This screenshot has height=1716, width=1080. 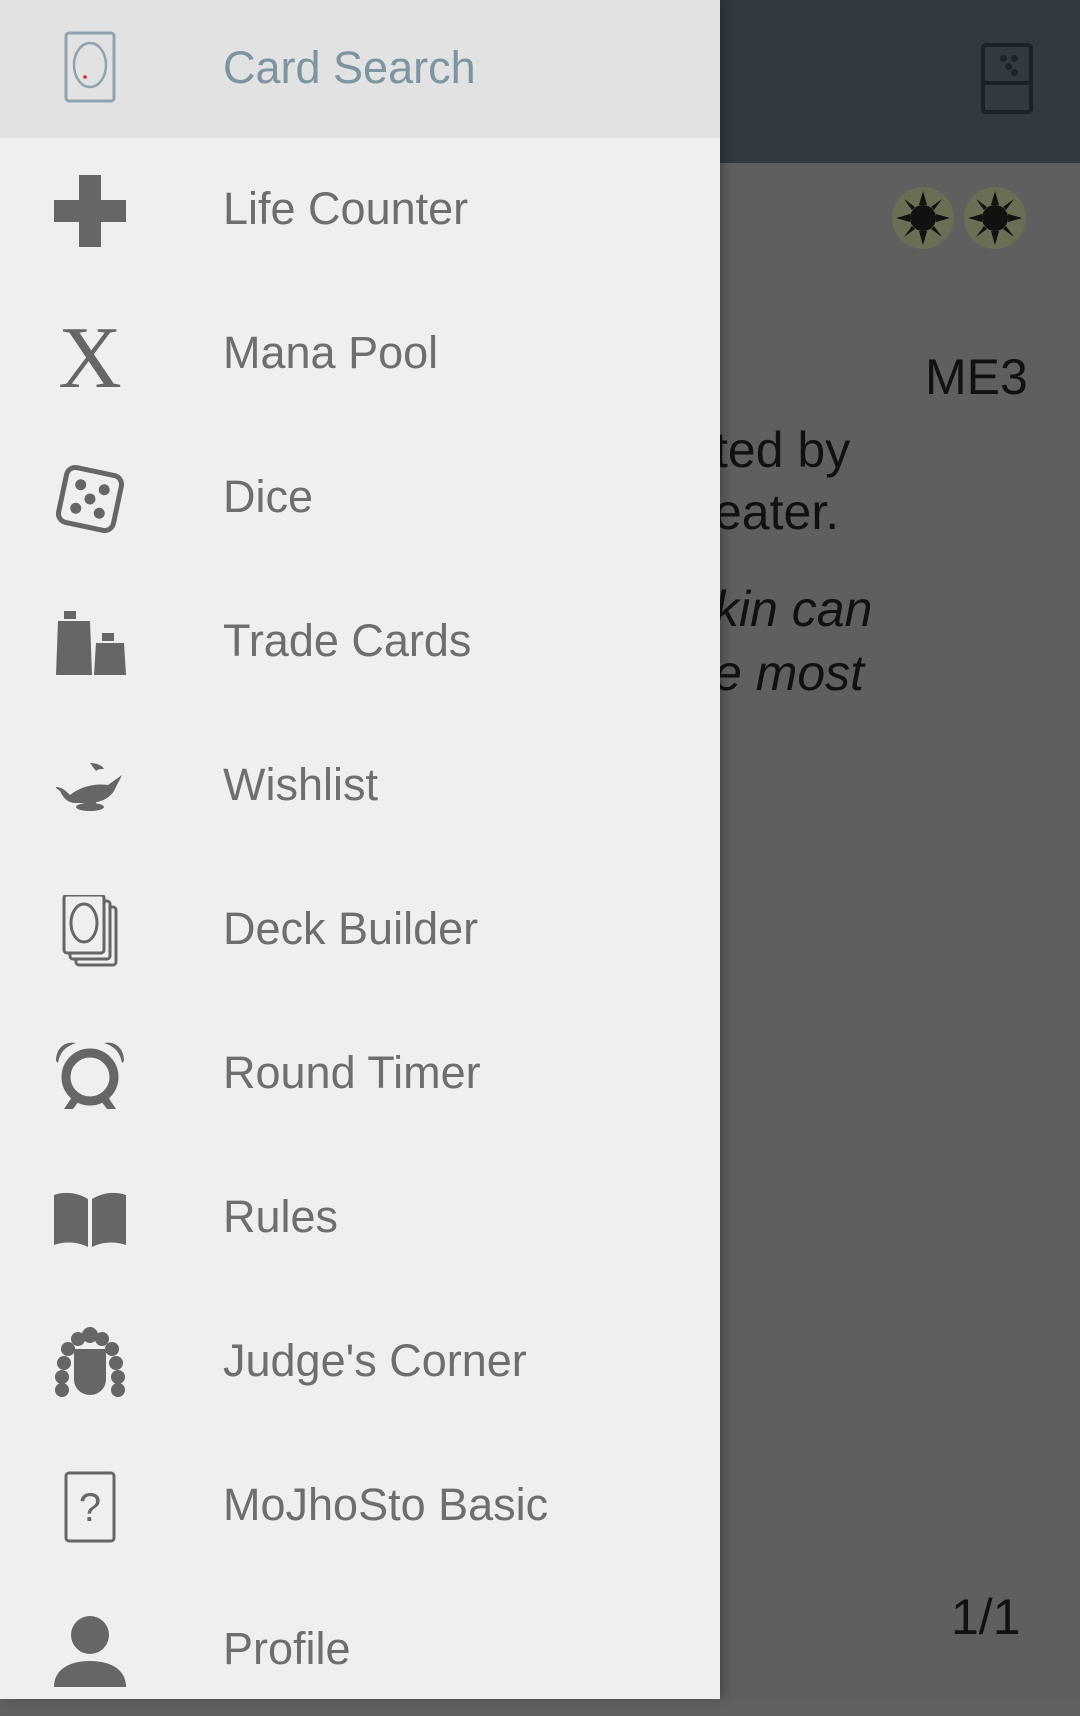 What do you see at coordinates (90, 499) in the screenshot?
I see `dice-icon` at bounding box center [90, 499].